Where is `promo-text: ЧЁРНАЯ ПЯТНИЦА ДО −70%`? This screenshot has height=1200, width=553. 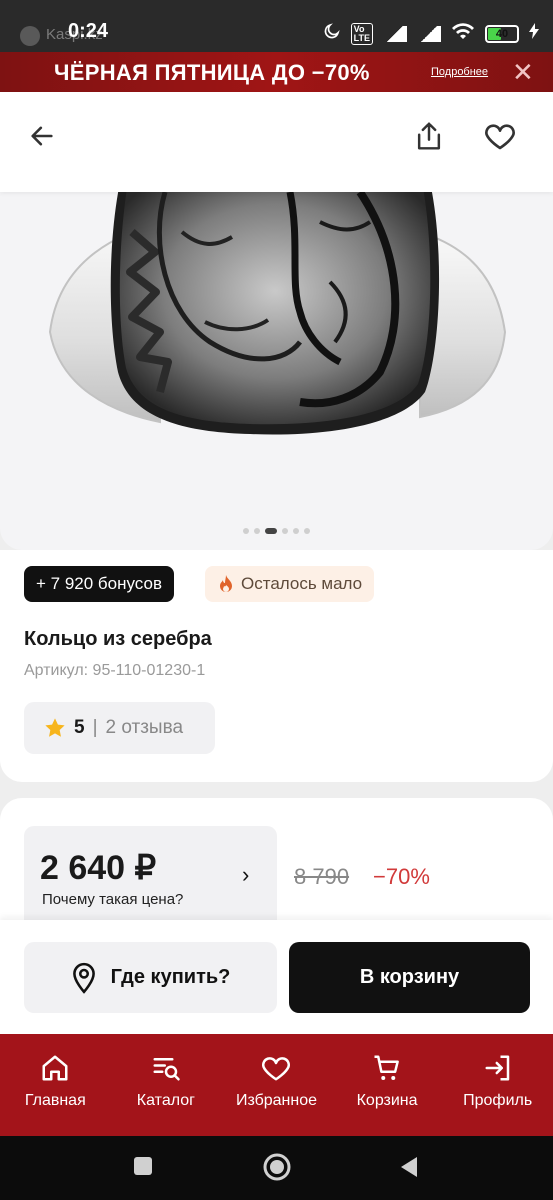
promo-text: ЧЁРНАЯ ПЯТНИЦА ДО −70% is located at coordinates (212, 72).